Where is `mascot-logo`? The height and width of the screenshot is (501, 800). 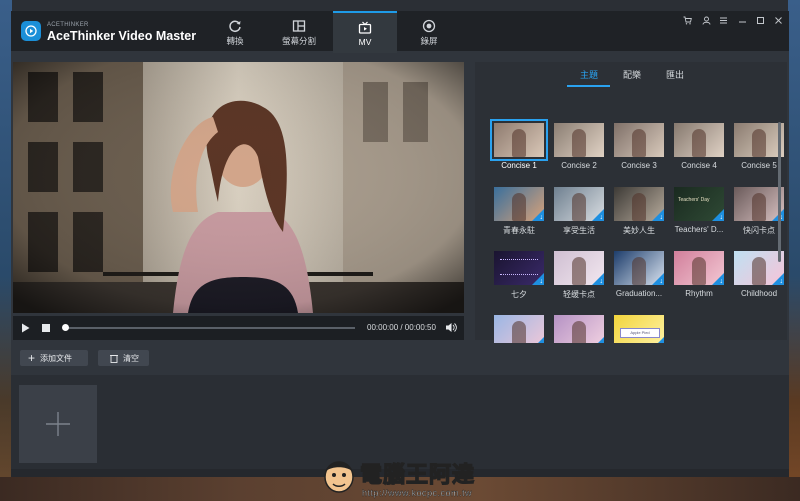 mascot-logo is located at coordinates (339, 477).